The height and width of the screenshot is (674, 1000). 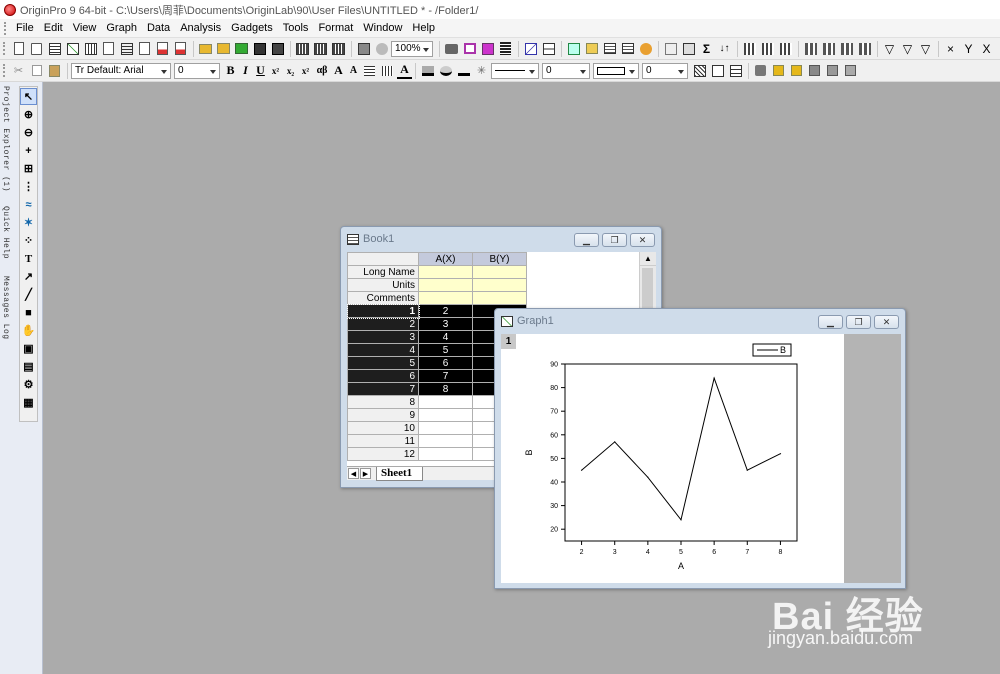 I want to click on units-cell, so click(x=445, y=285).